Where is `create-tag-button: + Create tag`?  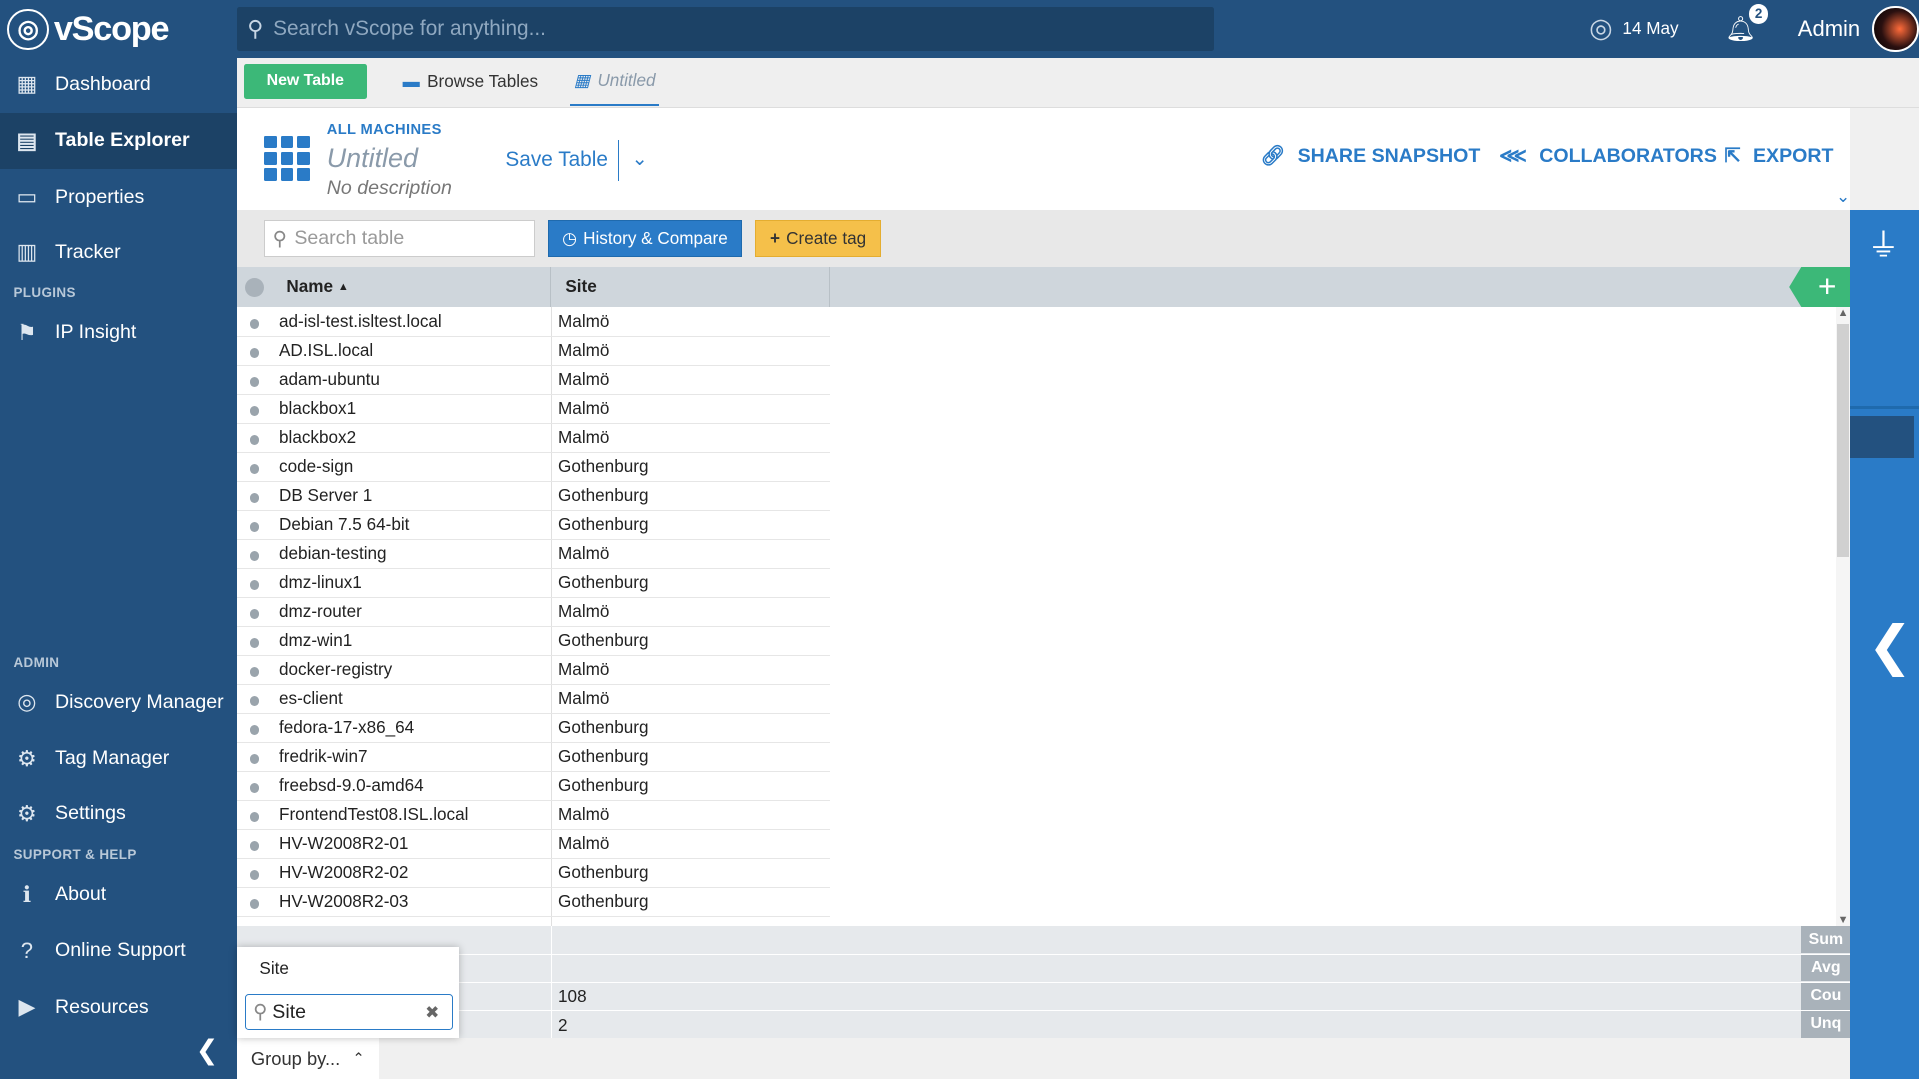
create-tag-button: + Create tag is located at coordinates (818, 238).